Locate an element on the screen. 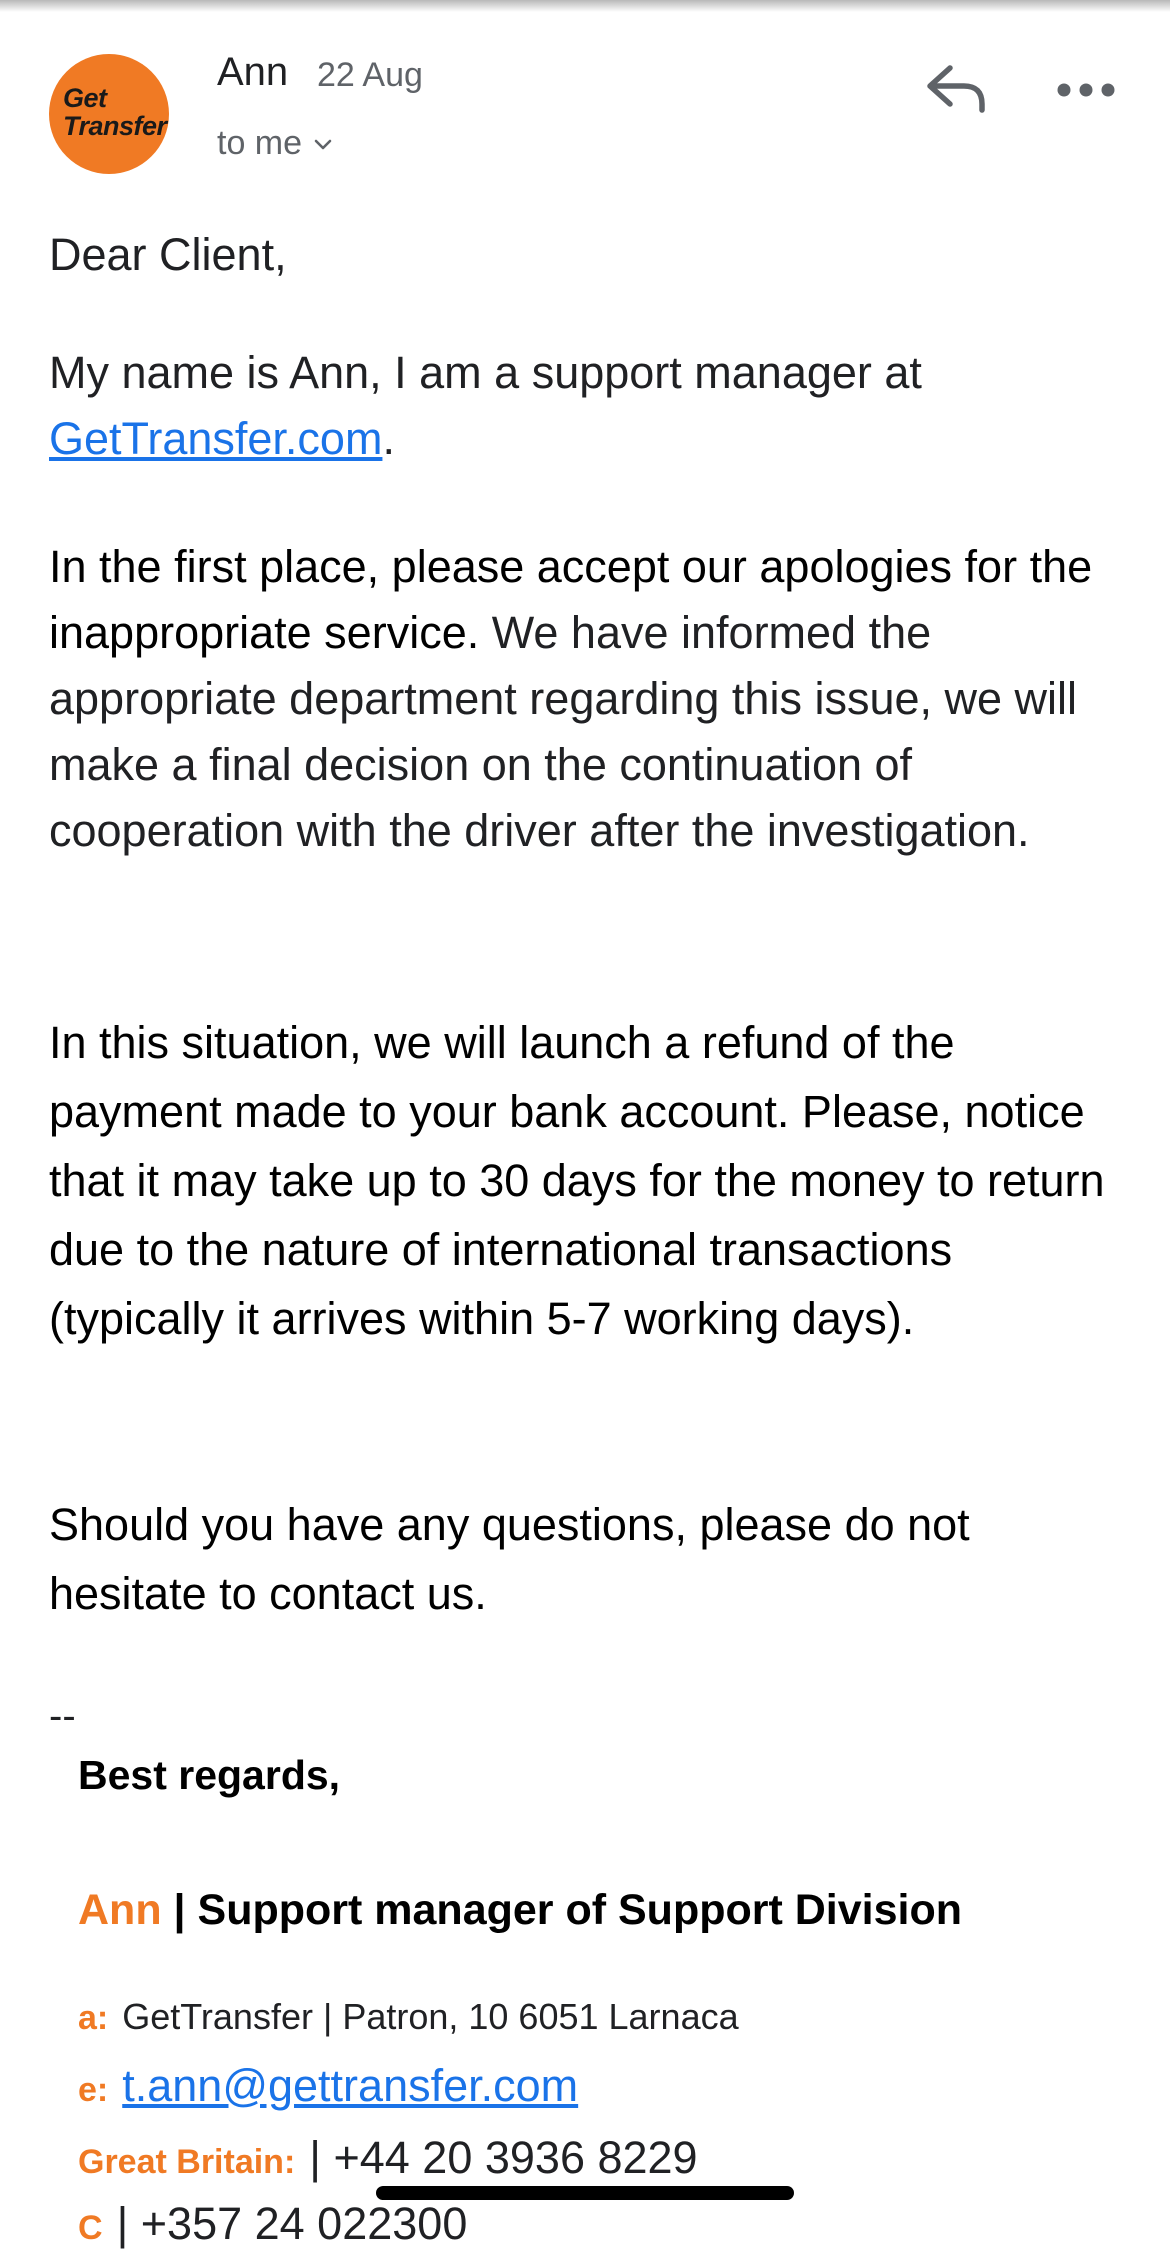 This screenshot has width=1170, height=2250. avatar-logo: Get Transfer is located at coordinates (111, 112).